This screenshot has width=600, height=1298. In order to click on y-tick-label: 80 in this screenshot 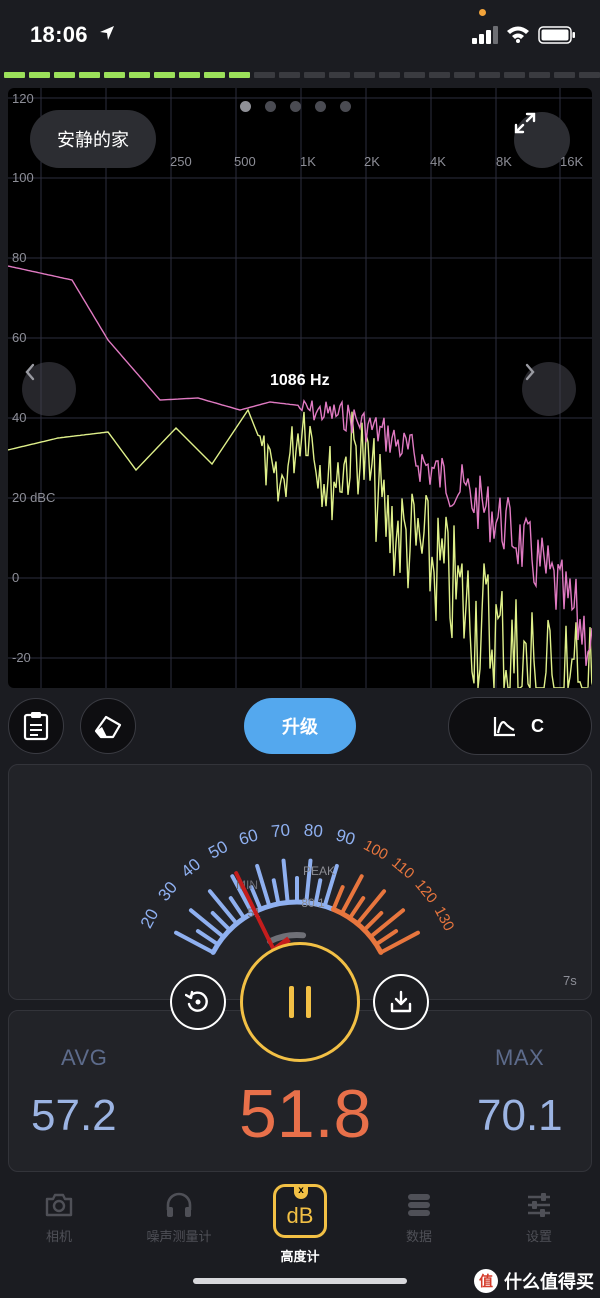, I will do `click(19, 257)`.